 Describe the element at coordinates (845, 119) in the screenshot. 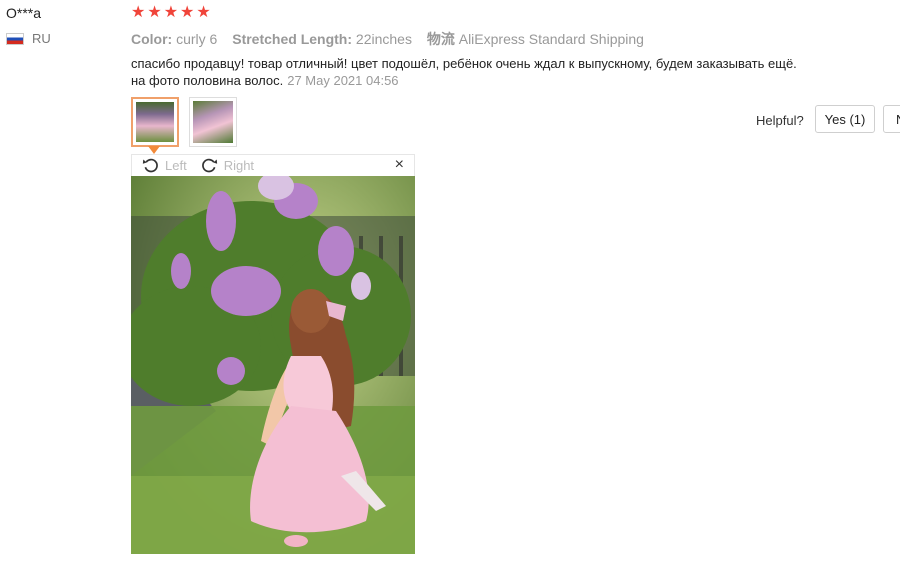

I see `helpful-yes-button: Yes (1)` at that location.